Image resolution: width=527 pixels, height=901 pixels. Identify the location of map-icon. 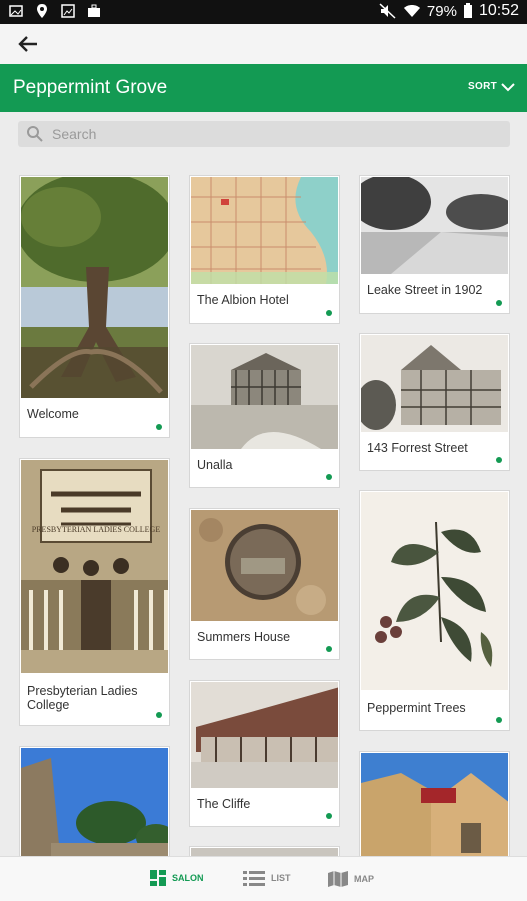
(338, 879).